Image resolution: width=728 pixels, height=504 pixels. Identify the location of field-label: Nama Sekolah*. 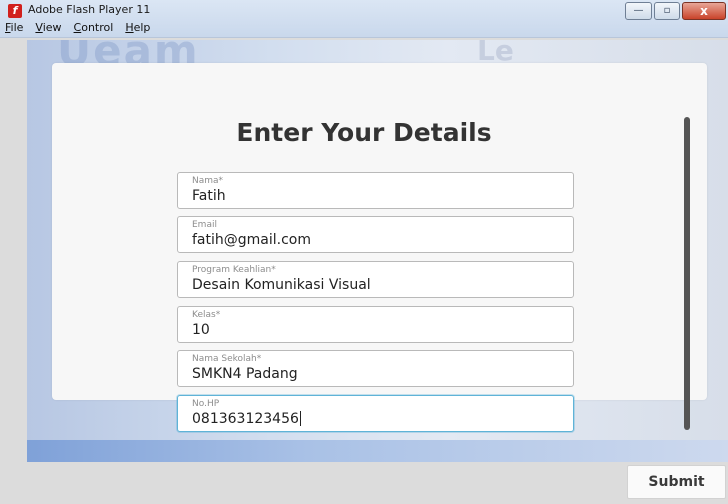
(227, 359).